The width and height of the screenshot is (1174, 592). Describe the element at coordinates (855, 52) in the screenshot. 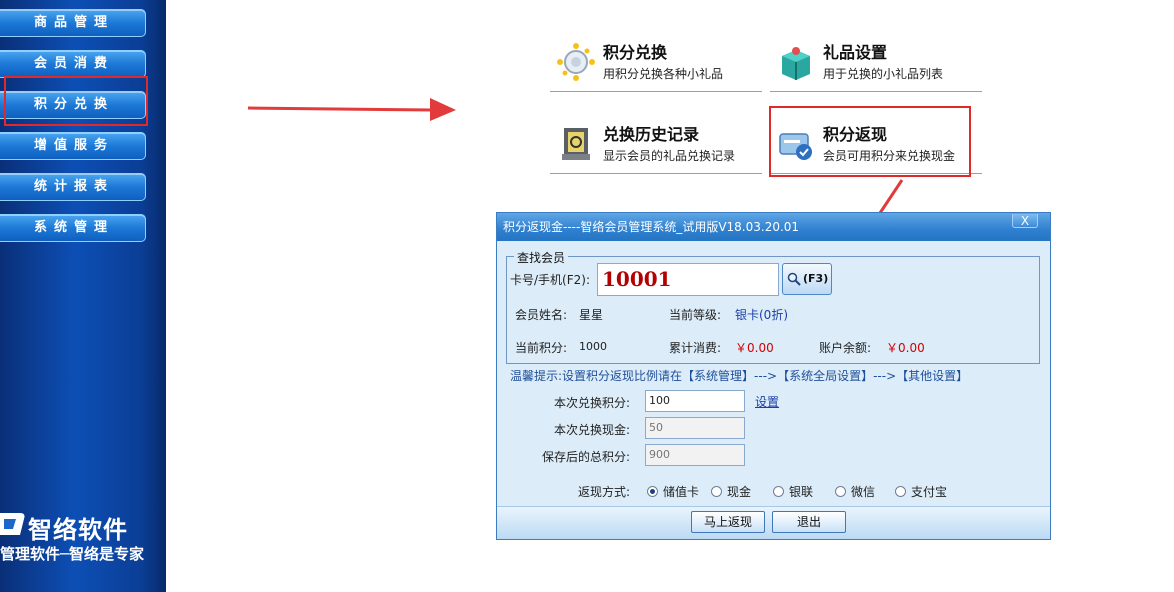

I see `tile-title: 礼品设置` at that location.